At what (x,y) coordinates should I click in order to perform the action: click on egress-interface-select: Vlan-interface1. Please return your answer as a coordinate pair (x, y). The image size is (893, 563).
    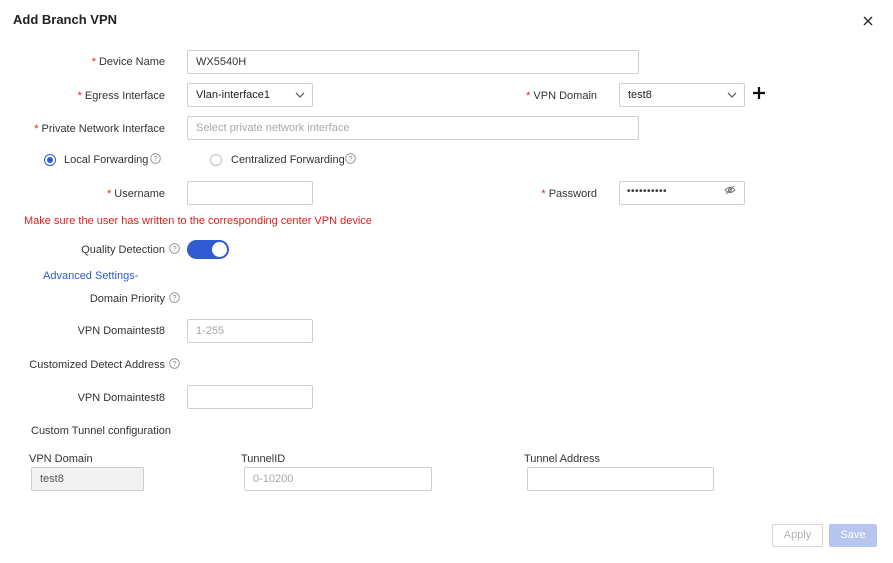
    Looking at the image, I should click on (250, 95).